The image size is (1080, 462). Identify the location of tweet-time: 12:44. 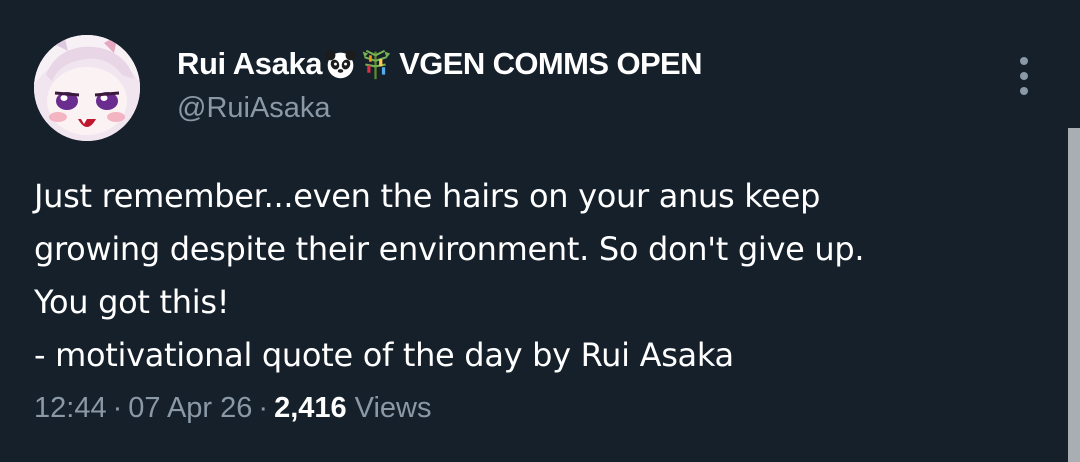
(70, 408).